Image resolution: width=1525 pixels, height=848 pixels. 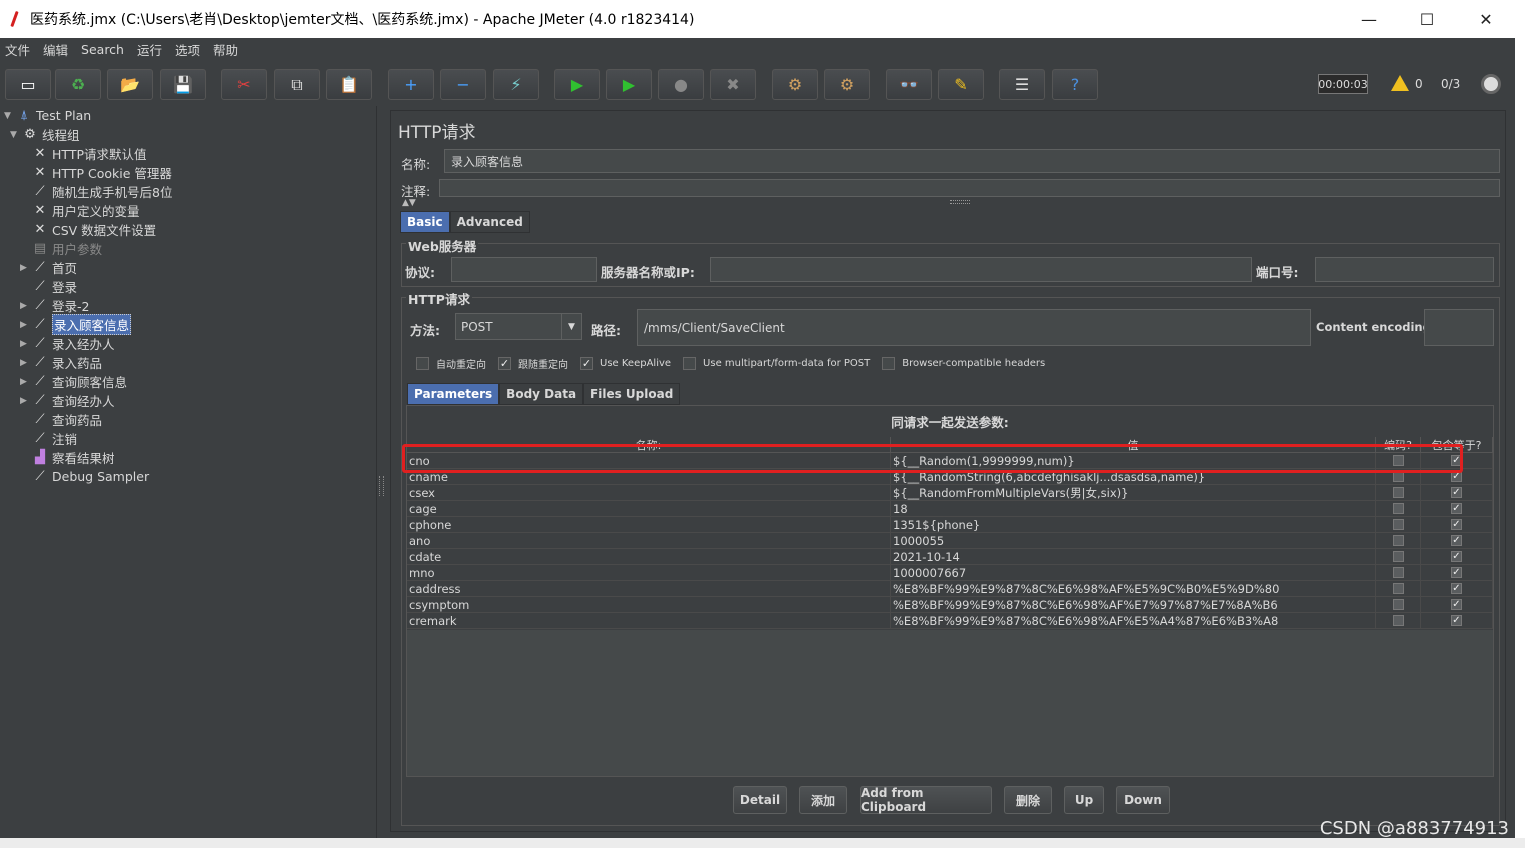 What do you see at coordinates (974, 327) in the screenshot?
I see `path-input: /mms/Client/SaveClient` at bounding box center [974, 327].